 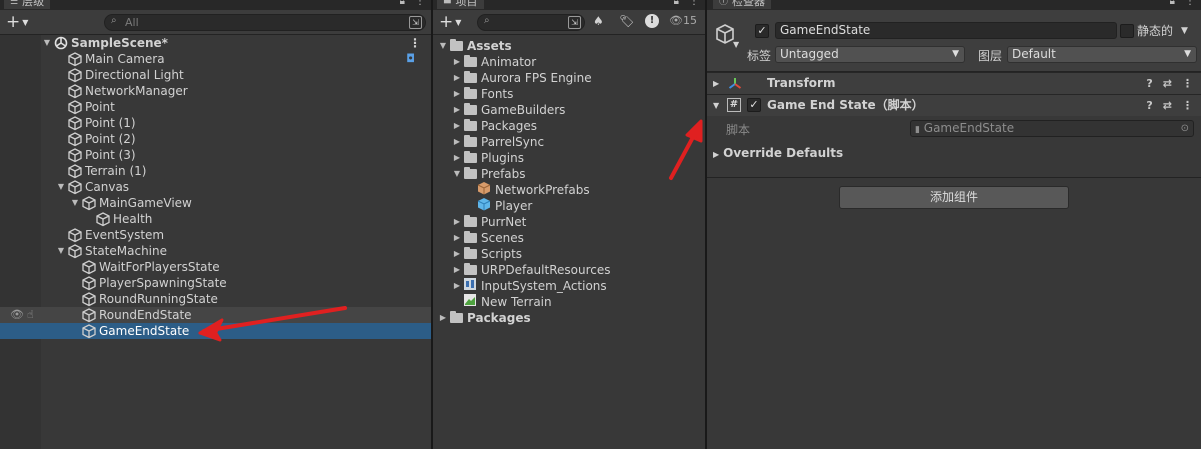 I want to click on pickability-toggle-icon: ☝, so click(x=30, y=315).